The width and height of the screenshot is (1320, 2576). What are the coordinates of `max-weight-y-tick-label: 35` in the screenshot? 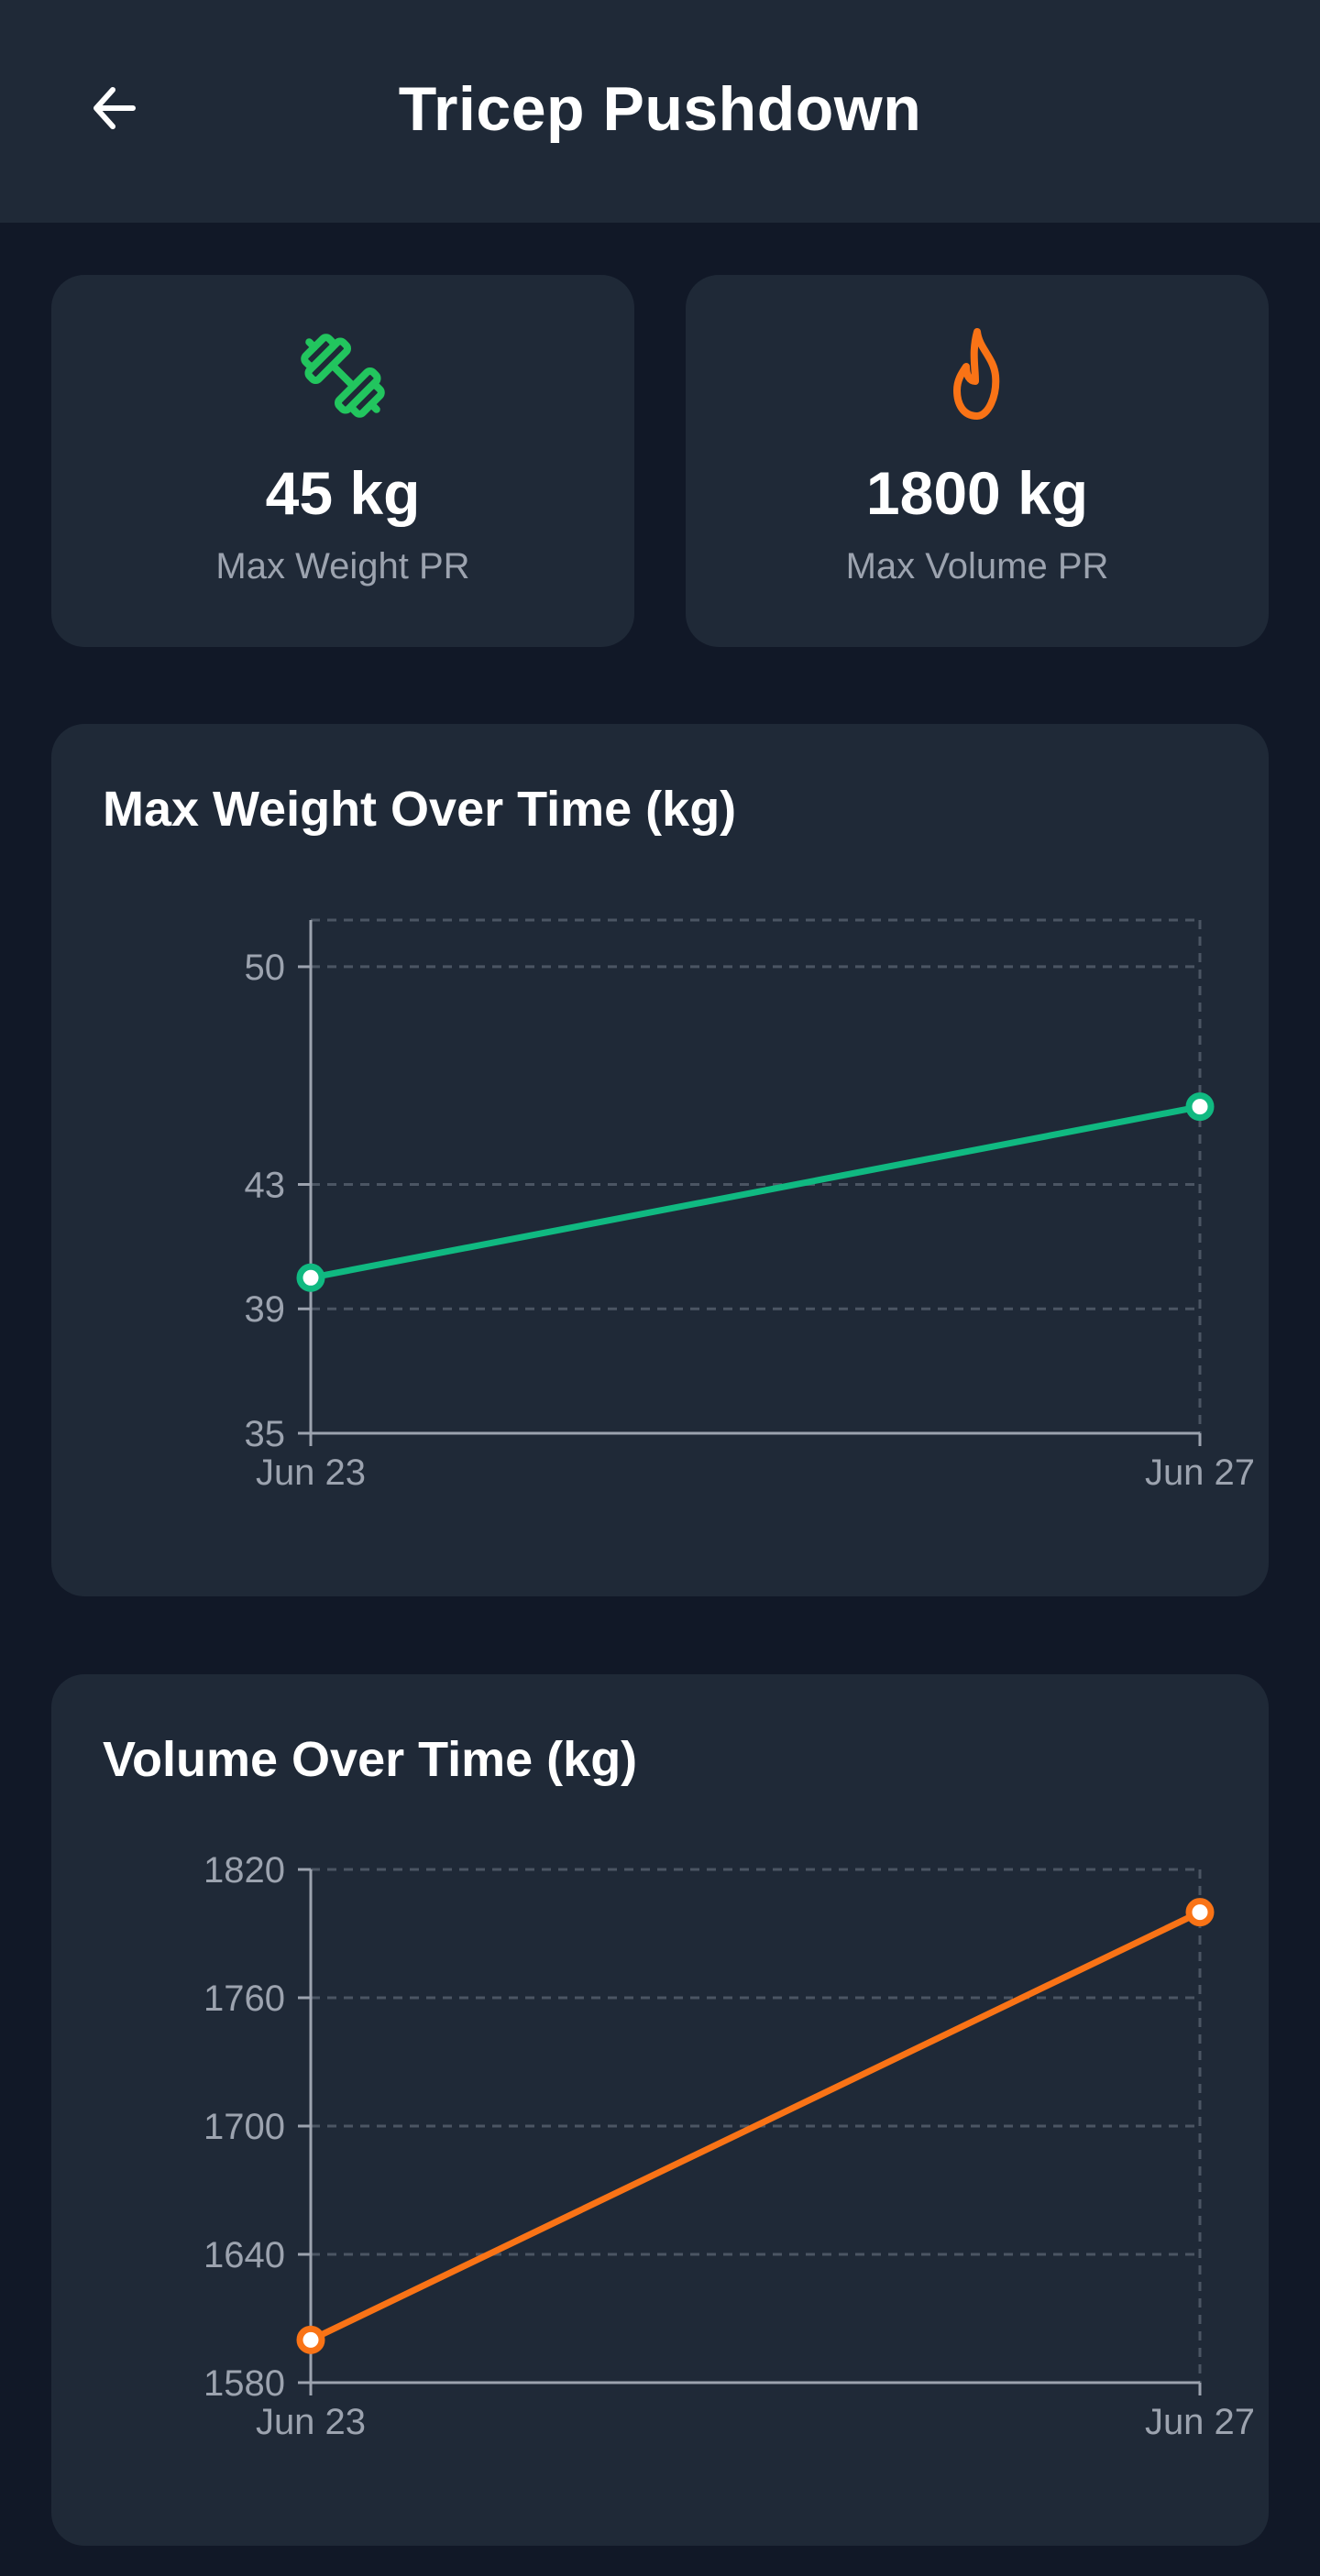 It's located at (265, 1434).